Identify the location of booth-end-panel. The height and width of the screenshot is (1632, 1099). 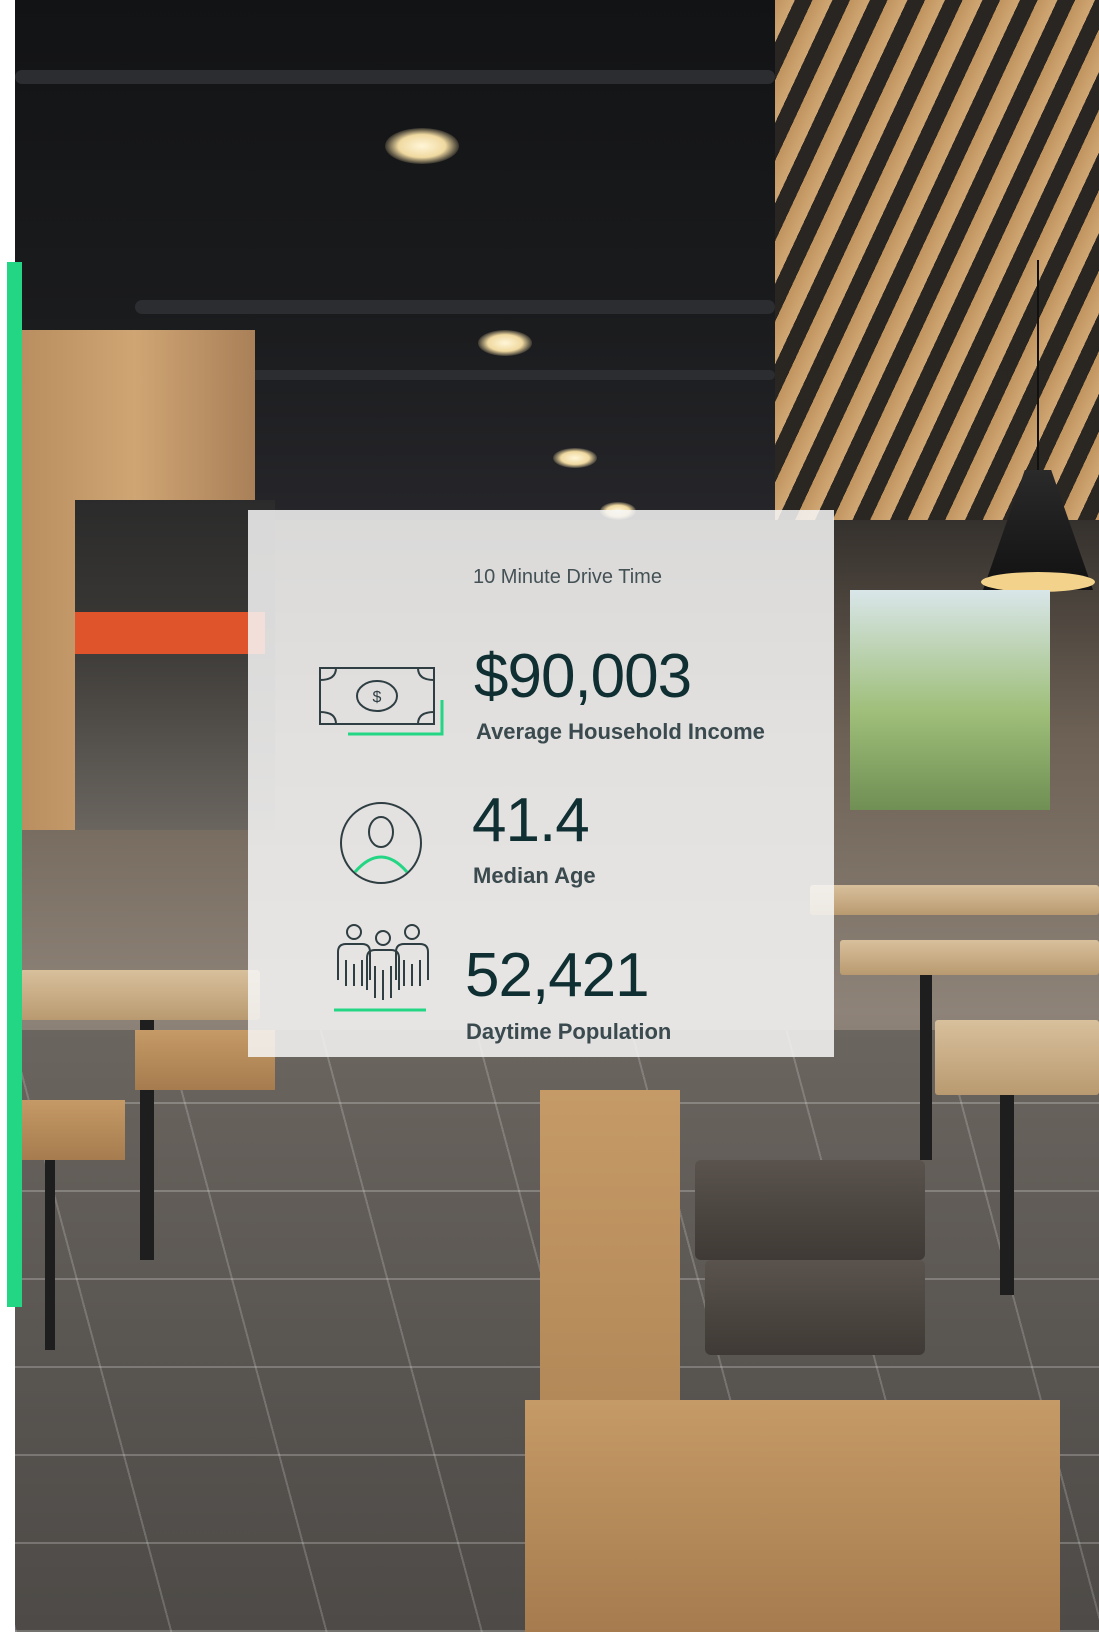
(792, 1516).